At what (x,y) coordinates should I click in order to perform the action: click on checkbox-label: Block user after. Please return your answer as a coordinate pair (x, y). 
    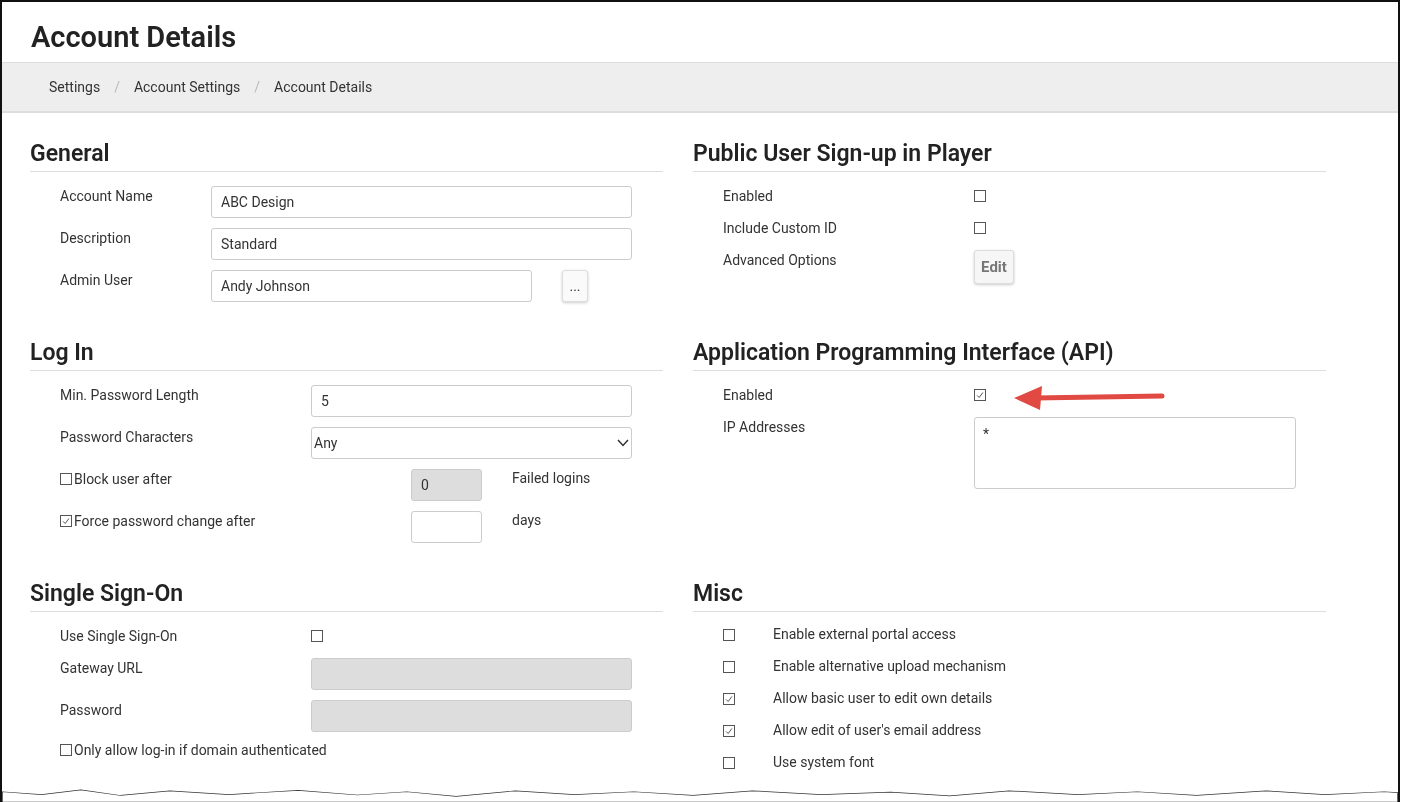
    Looking at the image, I should click on (123, 479).